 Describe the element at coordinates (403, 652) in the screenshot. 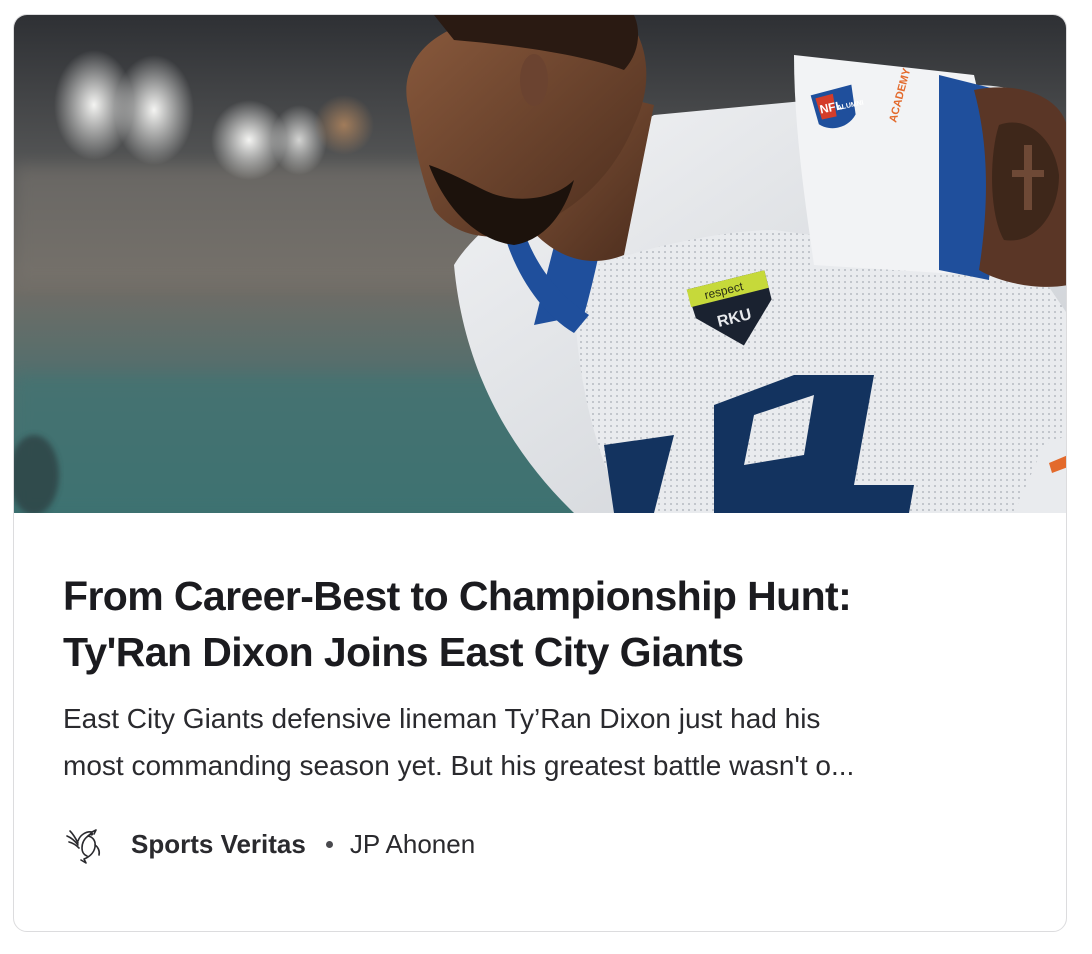

I see `article-title-line-2: Ty'Ran Dixon Joins East City Giants` at that location.